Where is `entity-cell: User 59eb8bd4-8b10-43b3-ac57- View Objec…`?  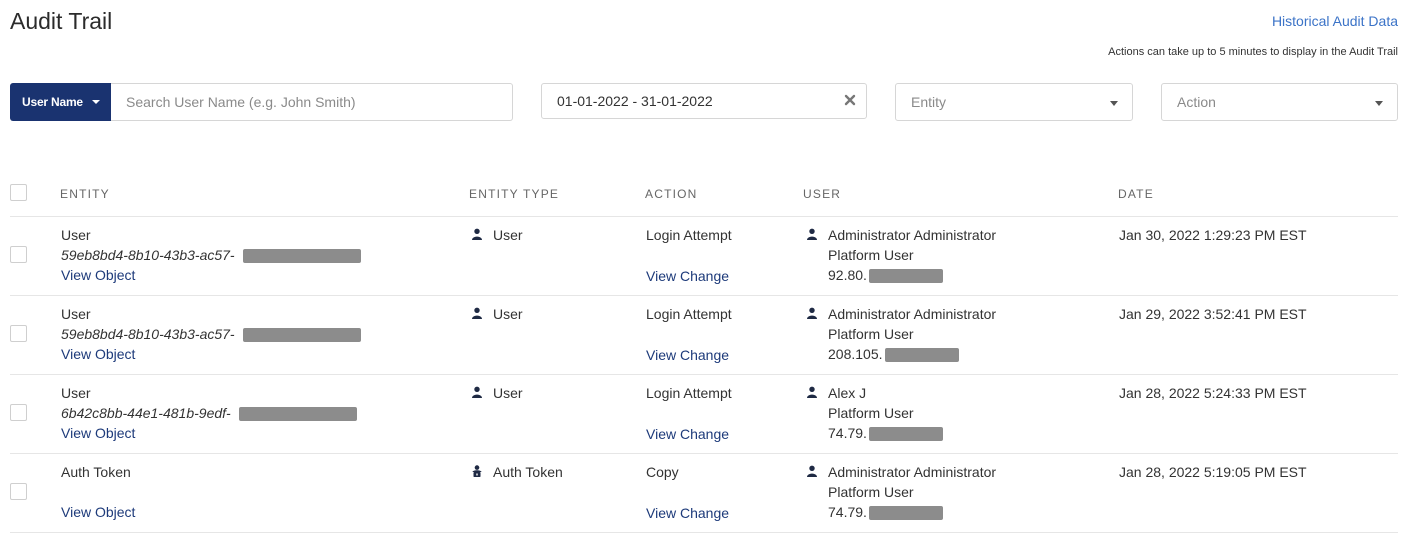 entity-cell: User 59eb8bd4-8b10-43b3-ac57- View Objec… is located at coordinates (211, 334).